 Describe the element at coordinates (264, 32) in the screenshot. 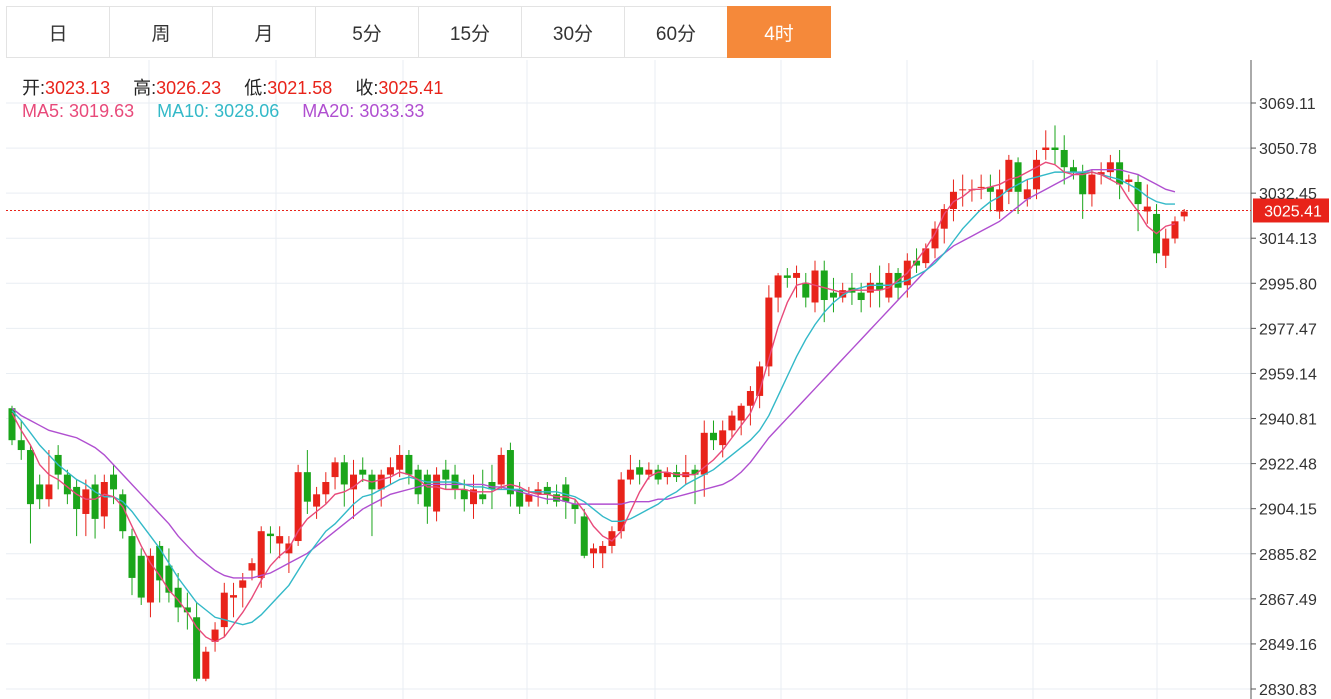

I see `tab-month: 月` at that location.